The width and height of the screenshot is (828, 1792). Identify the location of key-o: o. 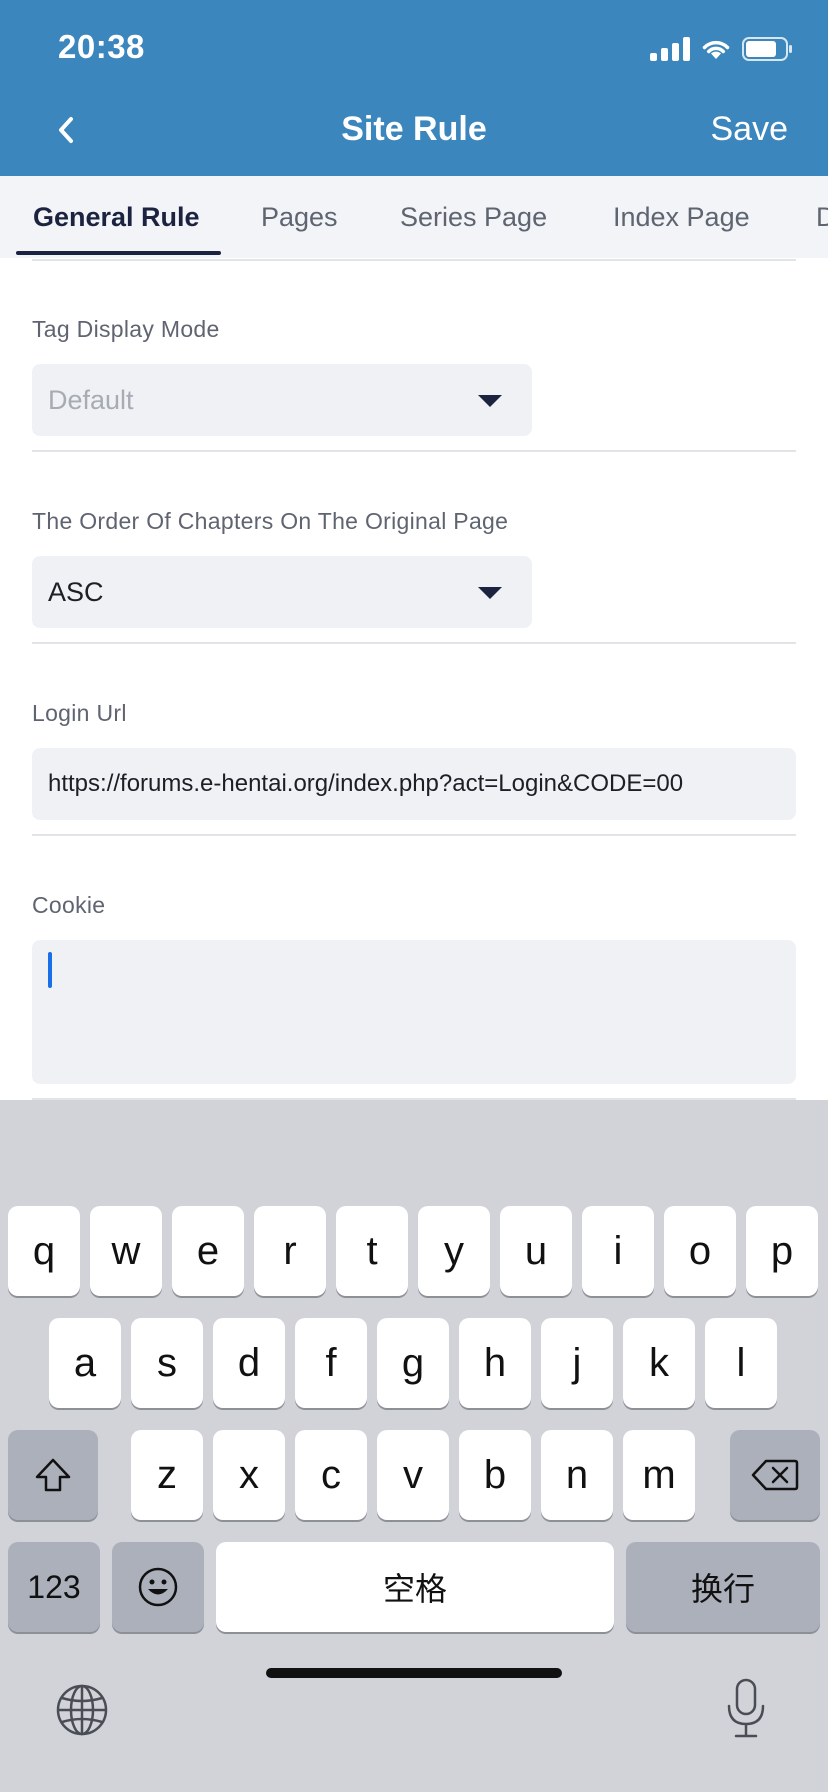
(700, 1251).